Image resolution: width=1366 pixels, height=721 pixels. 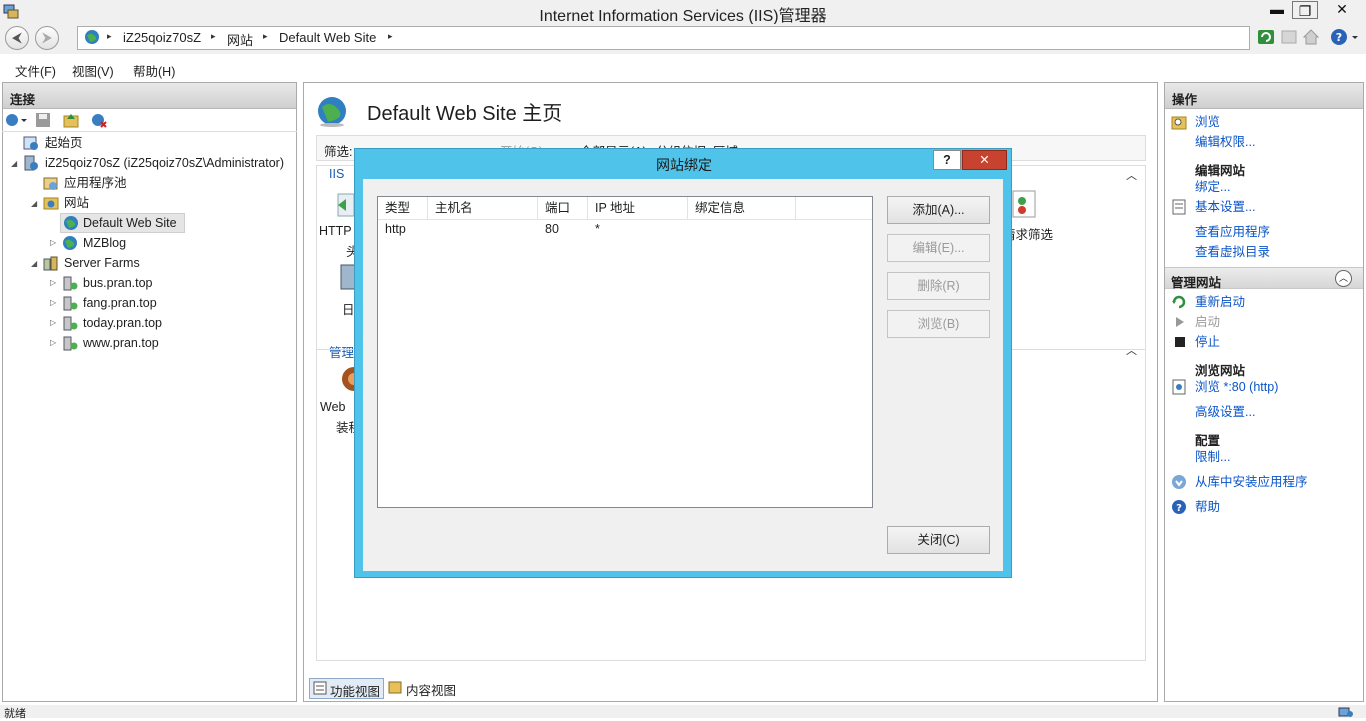 What do you see at coordinates (1024, 204) in the screenshot?
I see `request-filter-icon` at bounding box center [1024, 204].